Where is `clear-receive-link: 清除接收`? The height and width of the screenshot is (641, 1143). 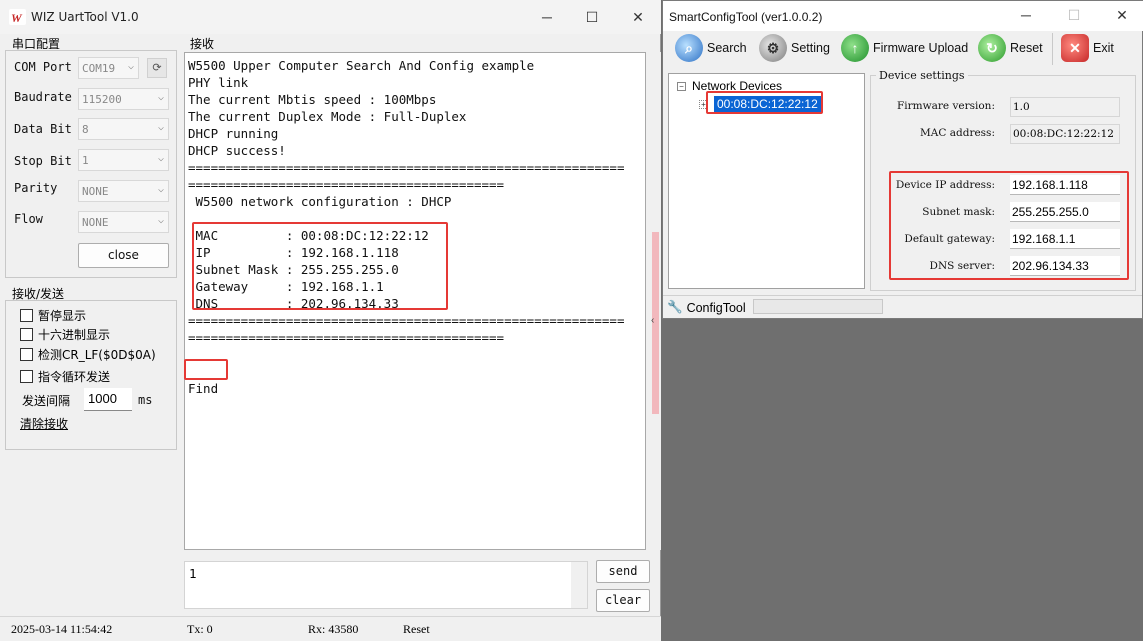
clear-receive-link: 清除接收 is located at coordinates (44, 423).